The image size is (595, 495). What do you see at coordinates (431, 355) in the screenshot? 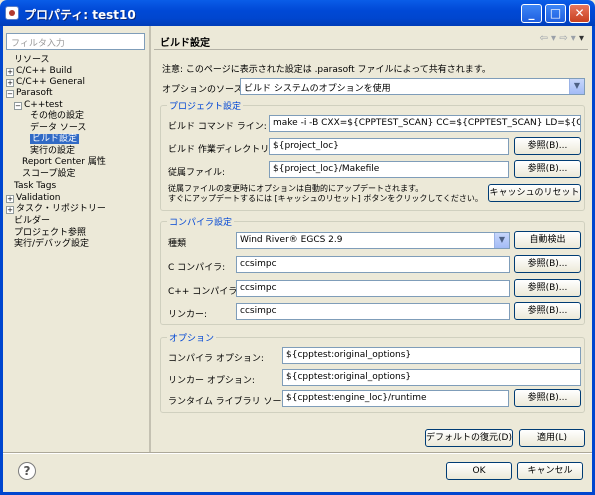
I see `compiler-options-field: ${cpptest:original_options}` at bounding box center [431, 355].